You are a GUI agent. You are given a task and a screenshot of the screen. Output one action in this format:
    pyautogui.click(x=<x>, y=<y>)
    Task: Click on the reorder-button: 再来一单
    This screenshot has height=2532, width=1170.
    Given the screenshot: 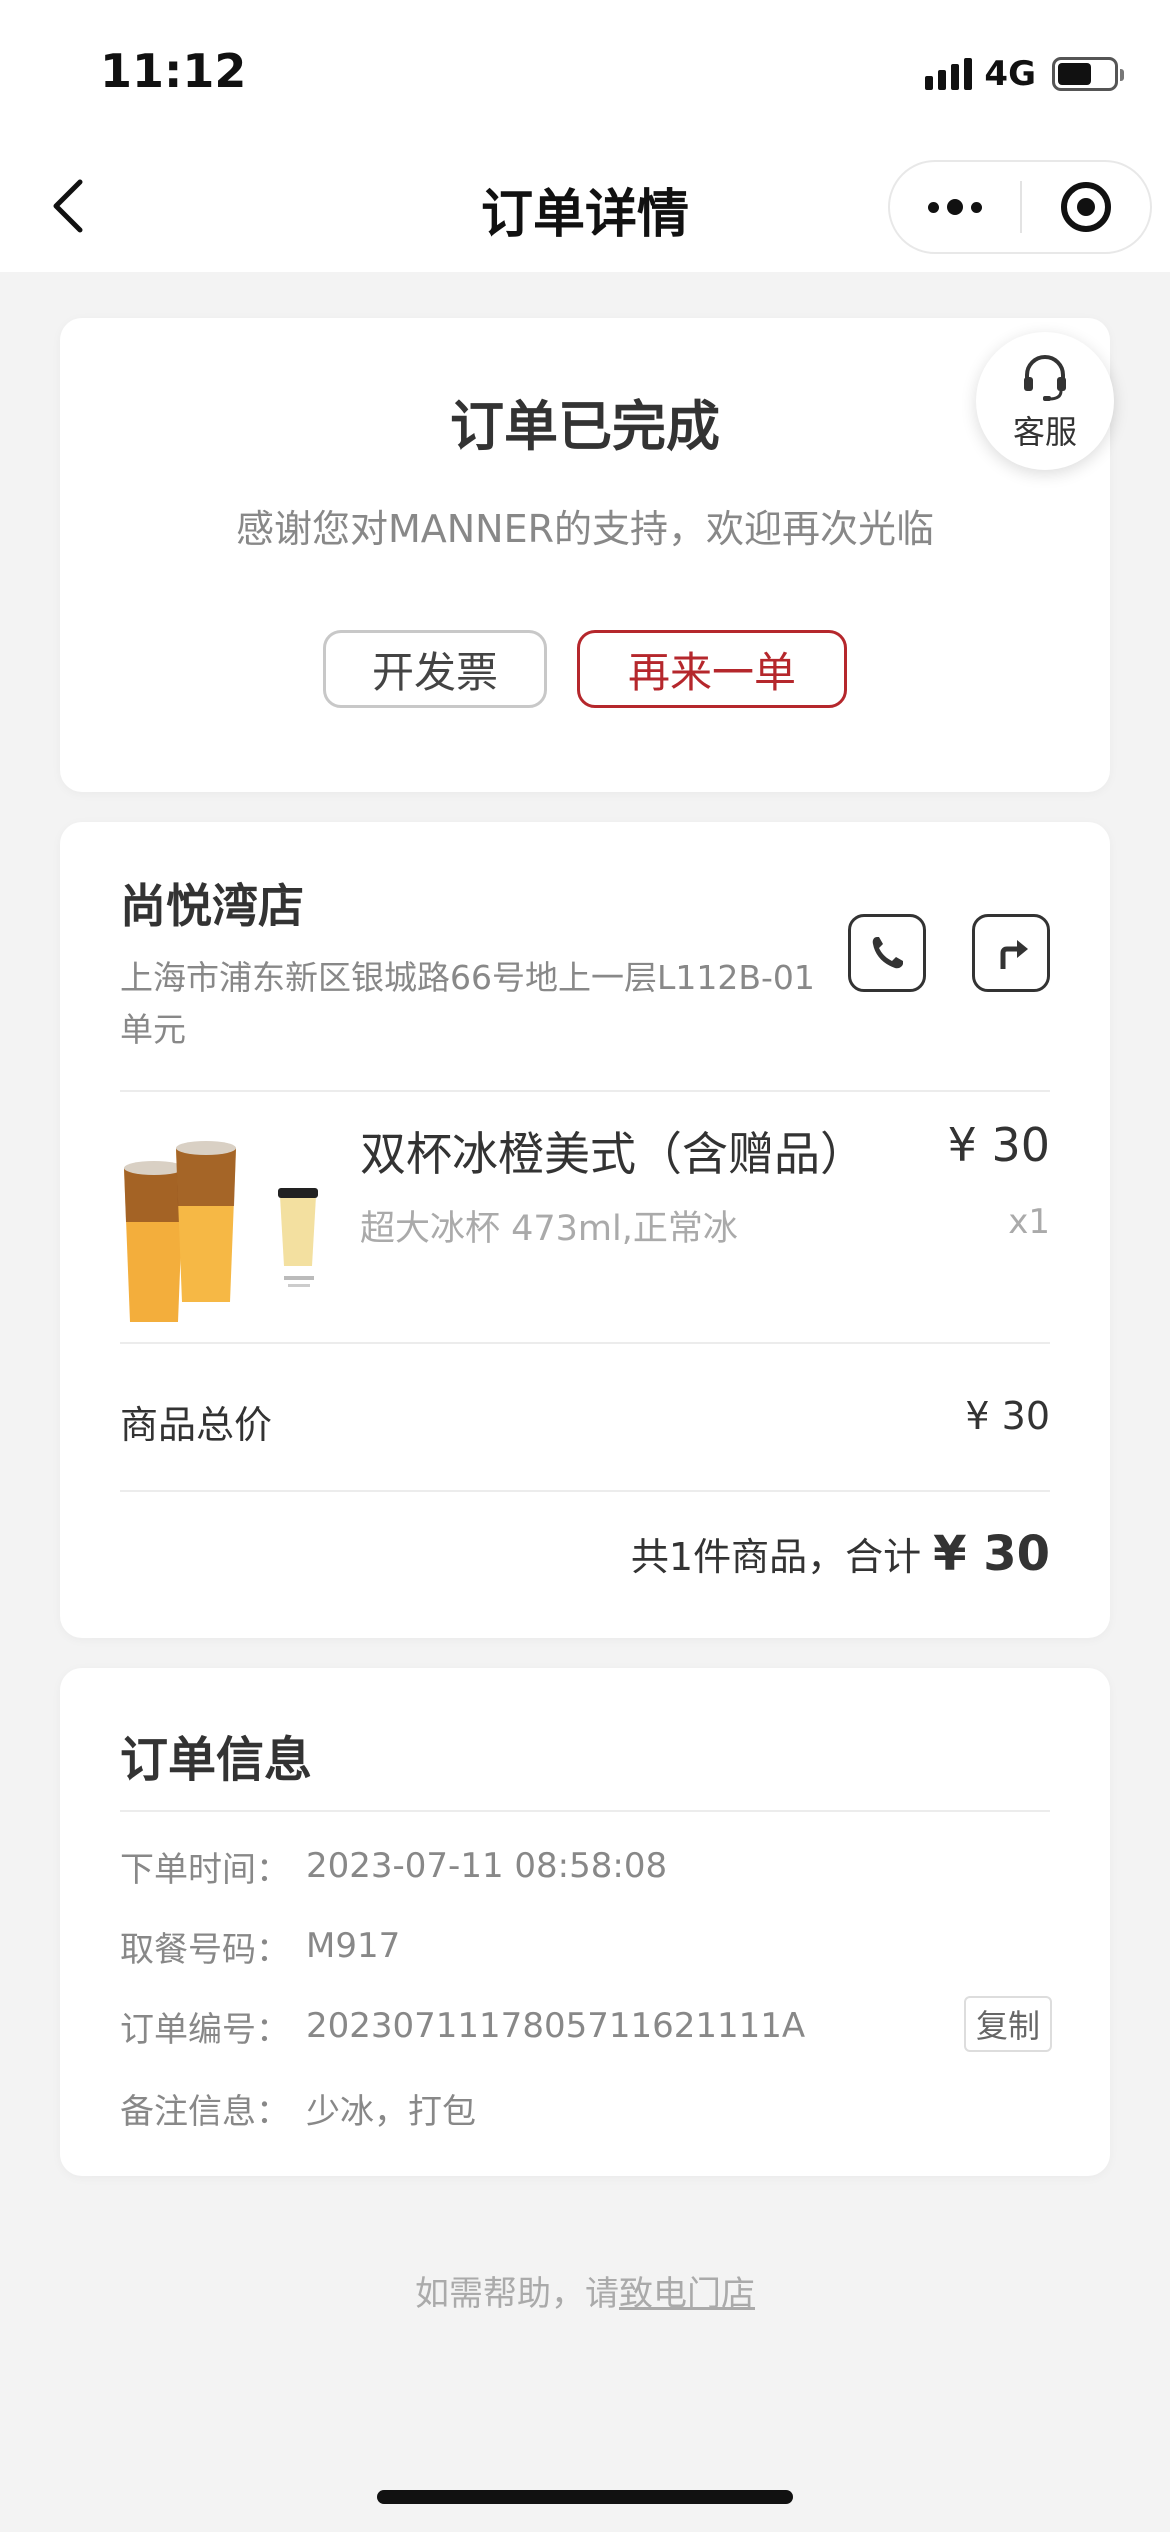 What is the action you would take?
    pyautogui.click(x=712, y=669)
    